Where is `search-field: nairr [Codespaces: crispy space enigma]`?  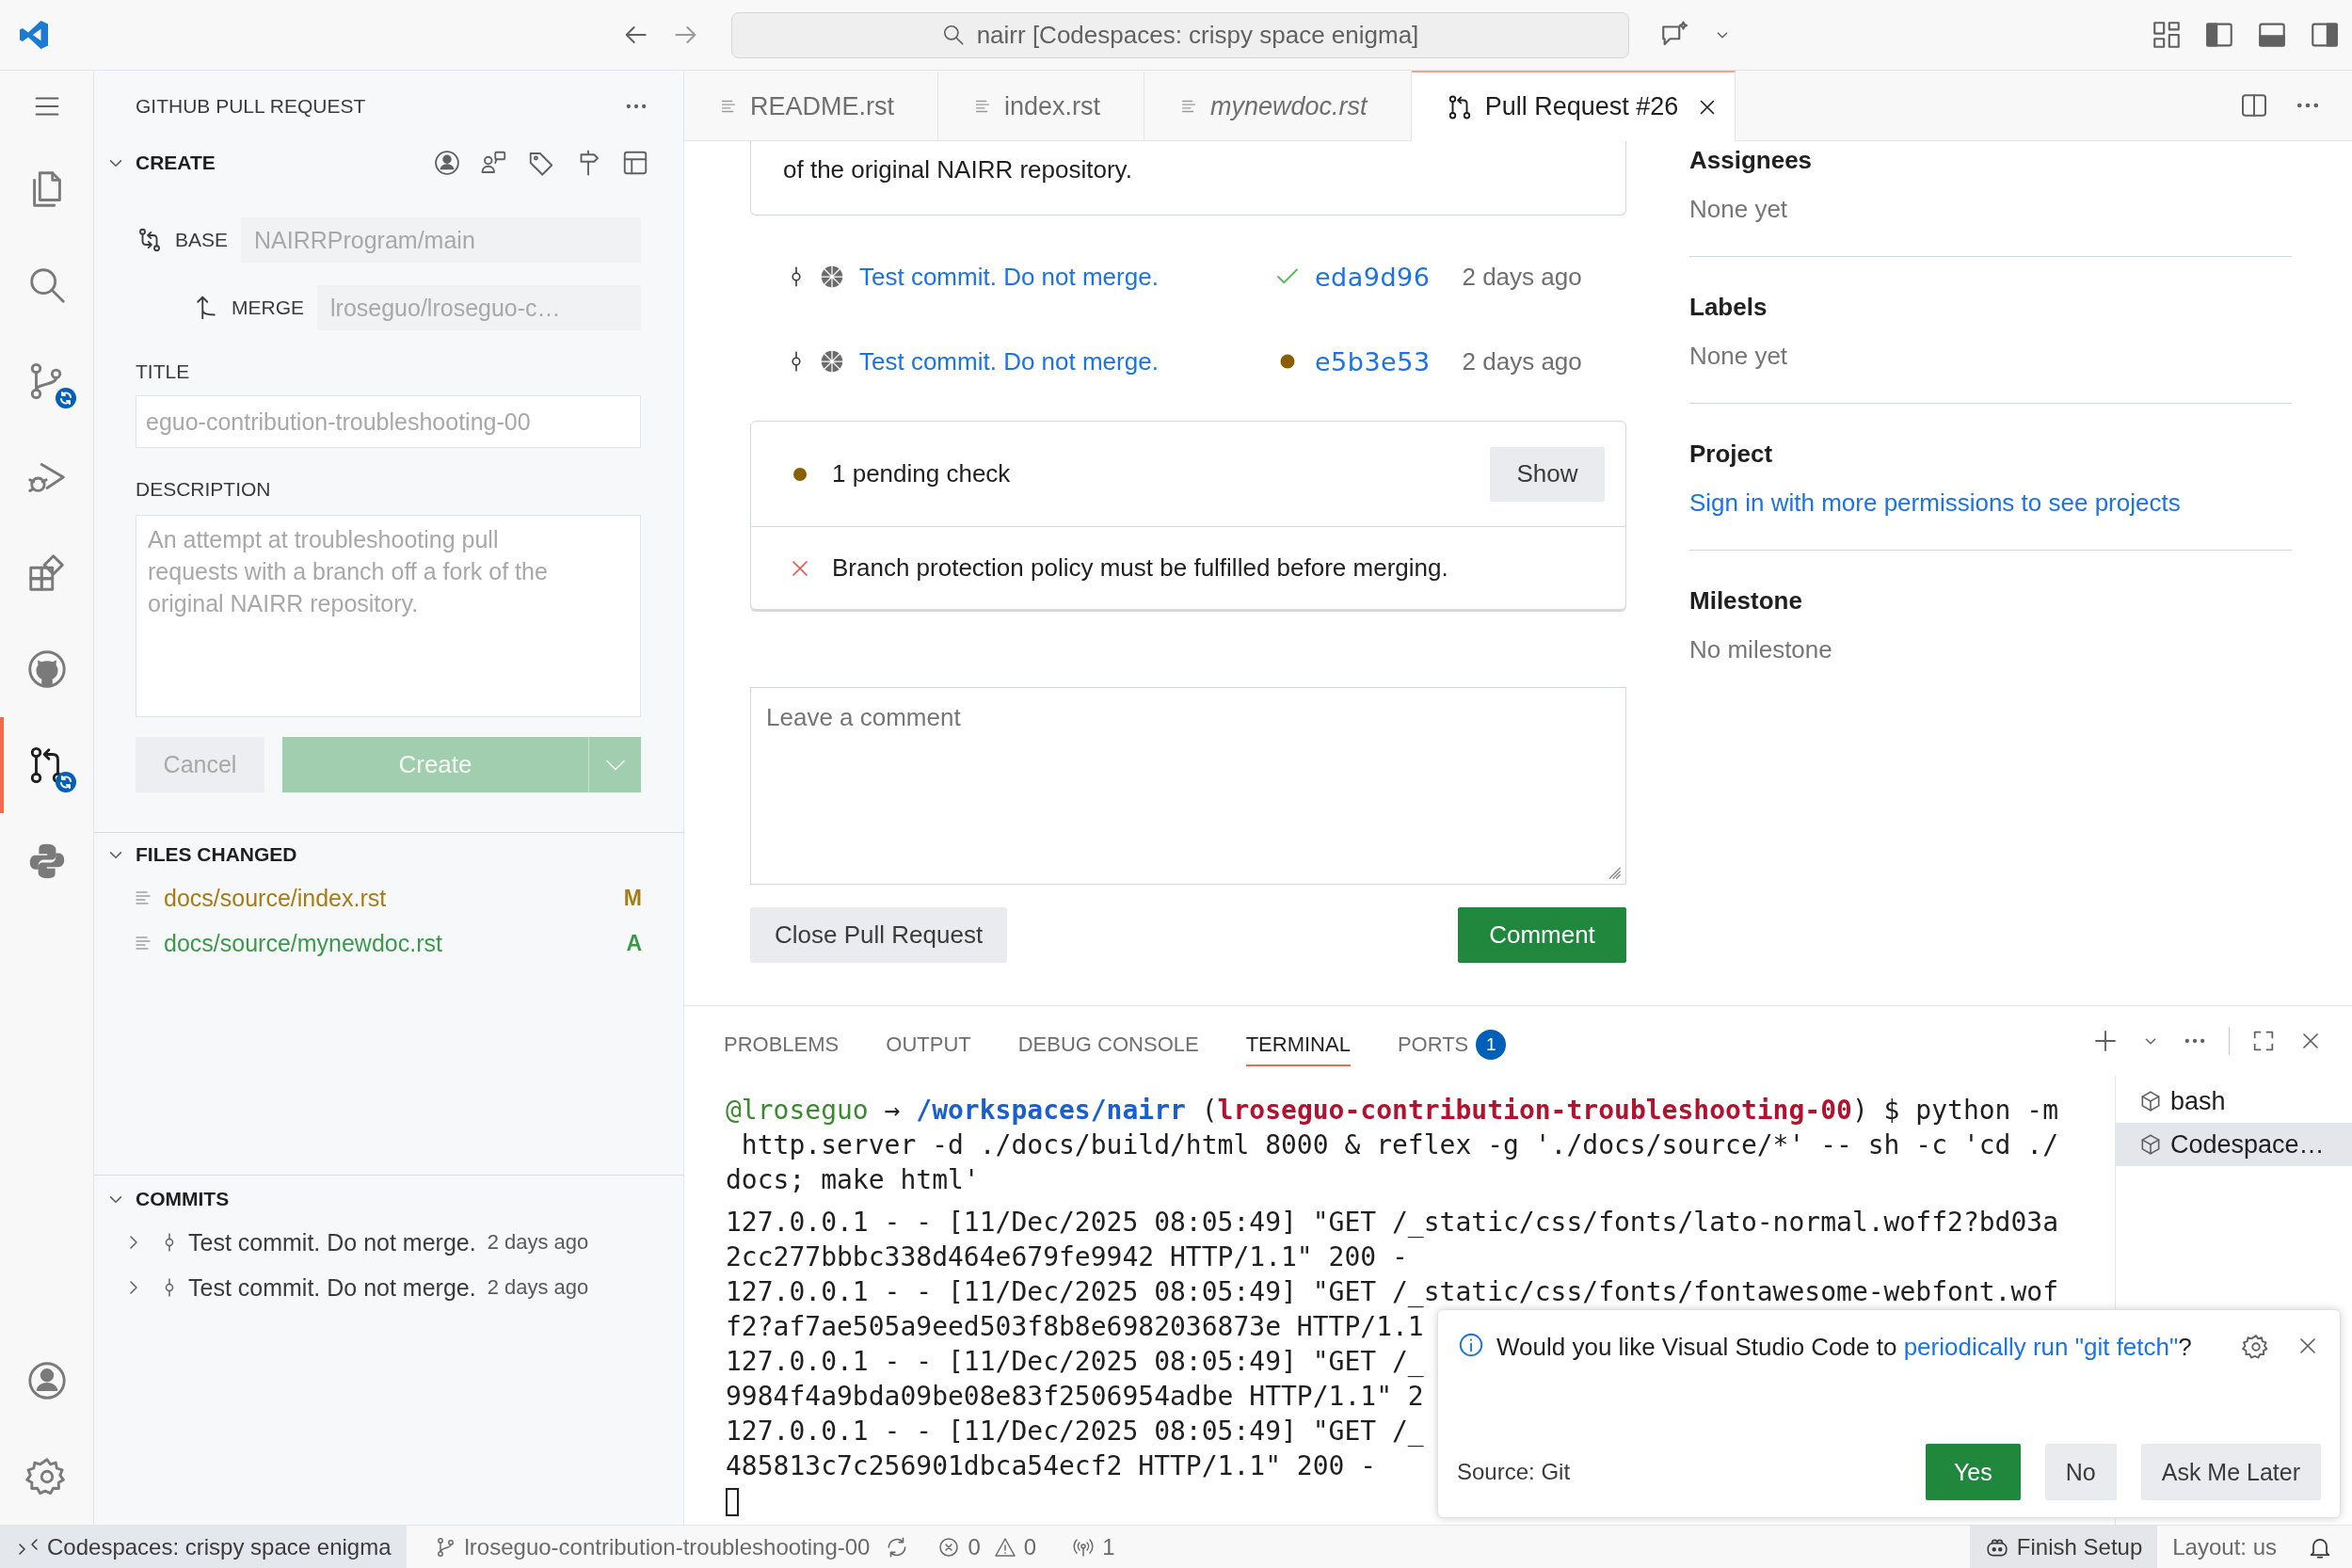 search-field: nairr [Codespaces: crispy space enigma] is located at coordinates (1179, 34).